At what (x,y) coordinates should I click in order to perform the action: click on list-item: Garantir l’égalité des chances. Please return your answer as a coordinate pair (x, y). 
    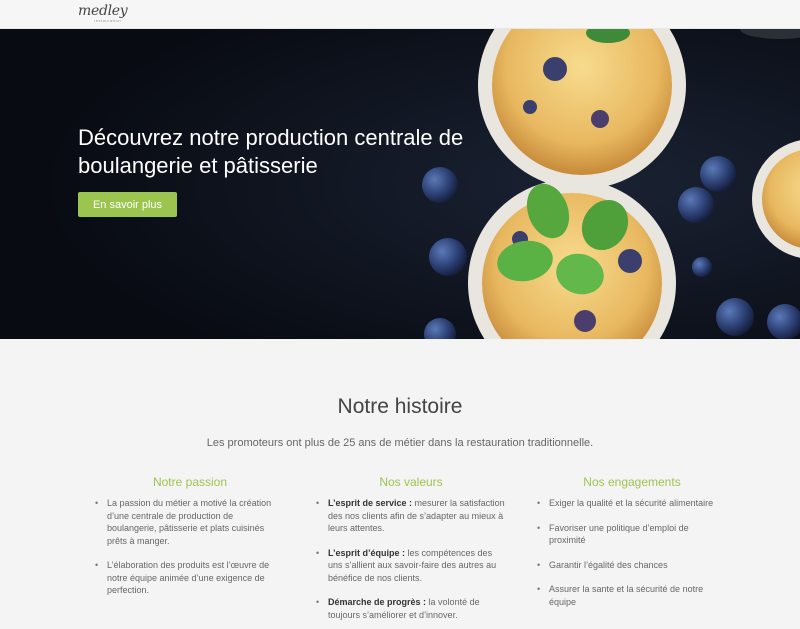
    Looking at the image, I should click on (632, 565).